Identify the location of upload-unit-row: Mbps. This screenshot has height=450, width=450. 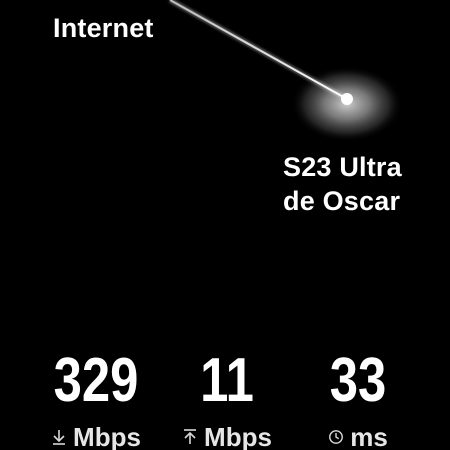
(227, 436).